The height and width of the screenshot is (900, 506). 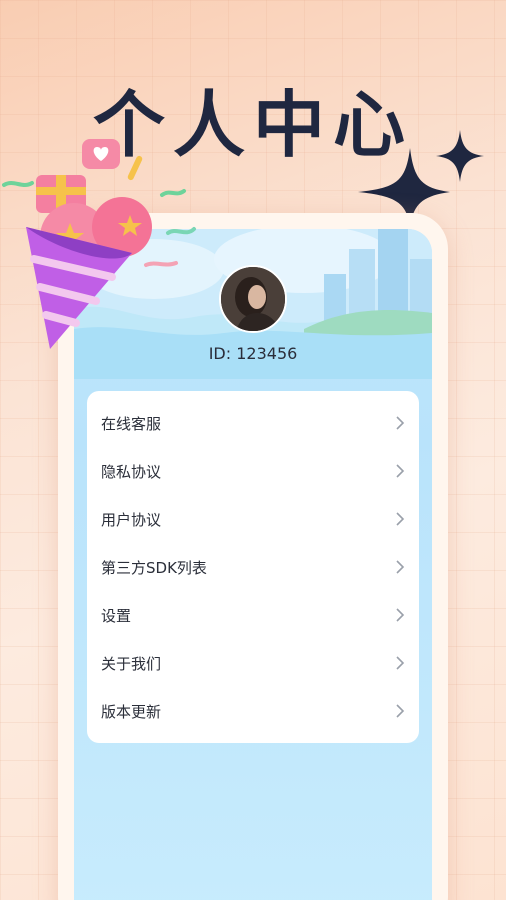 I want to click on menu-item-label: 第三方SDK列表, so click(x=154, y=567).